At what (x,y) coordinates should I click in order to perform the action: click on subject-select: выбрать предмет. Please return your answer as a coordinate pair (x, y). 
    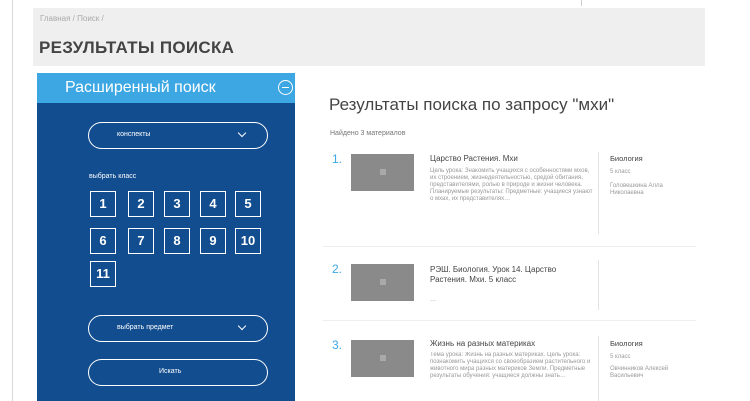
    Looking at the image, I should click on (178, 328).